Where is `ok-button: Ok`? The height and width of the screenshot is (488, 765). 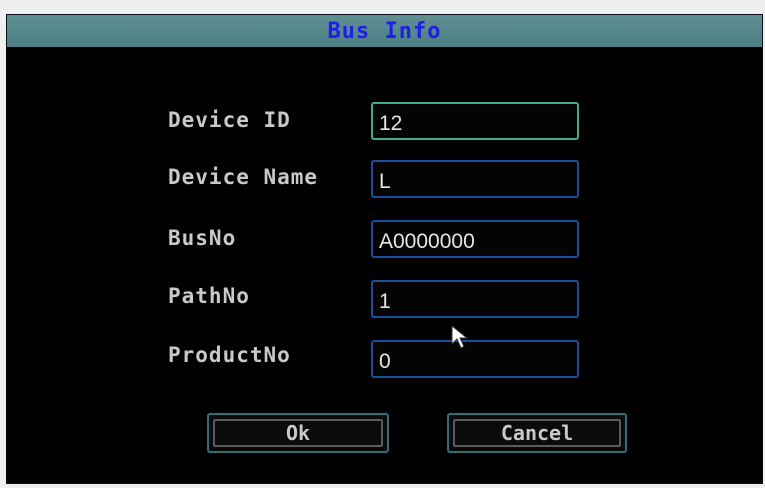 ok-button: Ok is located at coordinates (298, 433).